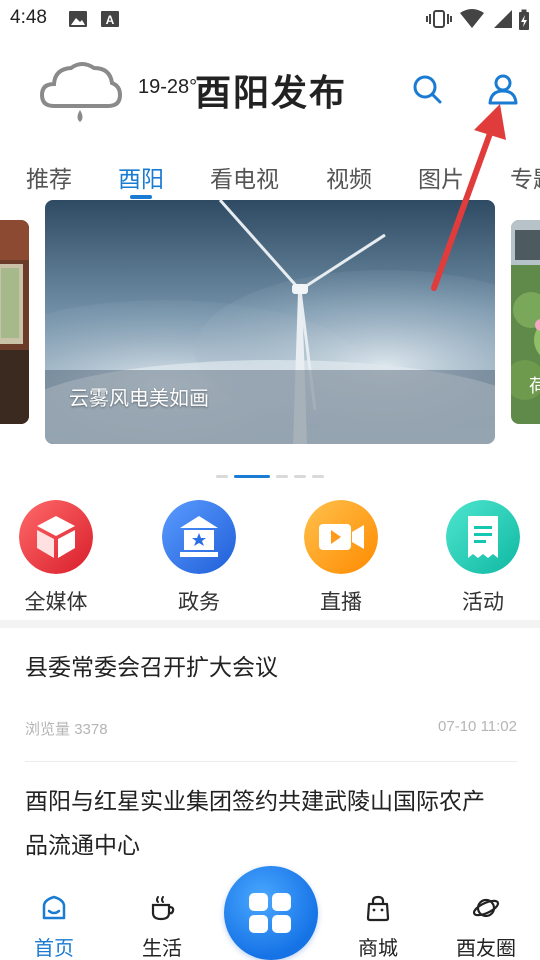 Image resolution: width=540 pixels, height=960 pixels. Describe the element at coordinates (49, 177) in the screenshot. I see `tab-recommend: 推荐` at that location.